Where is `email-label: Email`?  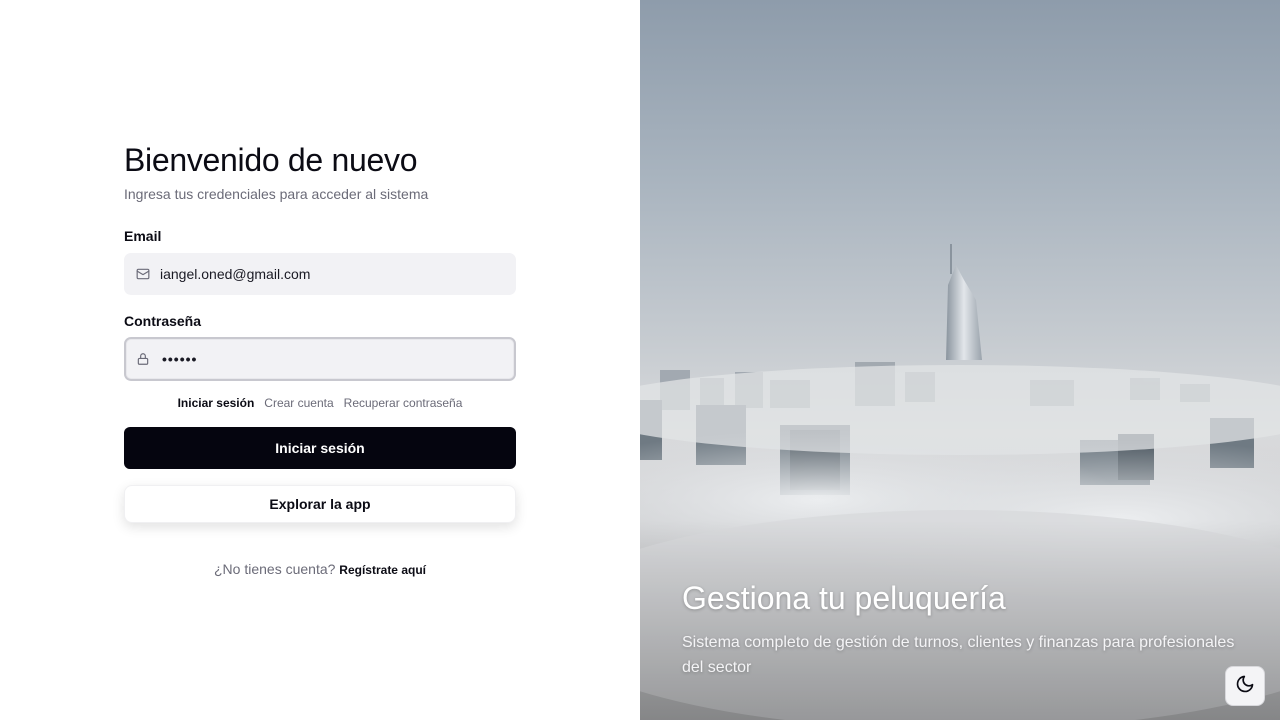
email-label: Email is located at coordinates (143, 236).